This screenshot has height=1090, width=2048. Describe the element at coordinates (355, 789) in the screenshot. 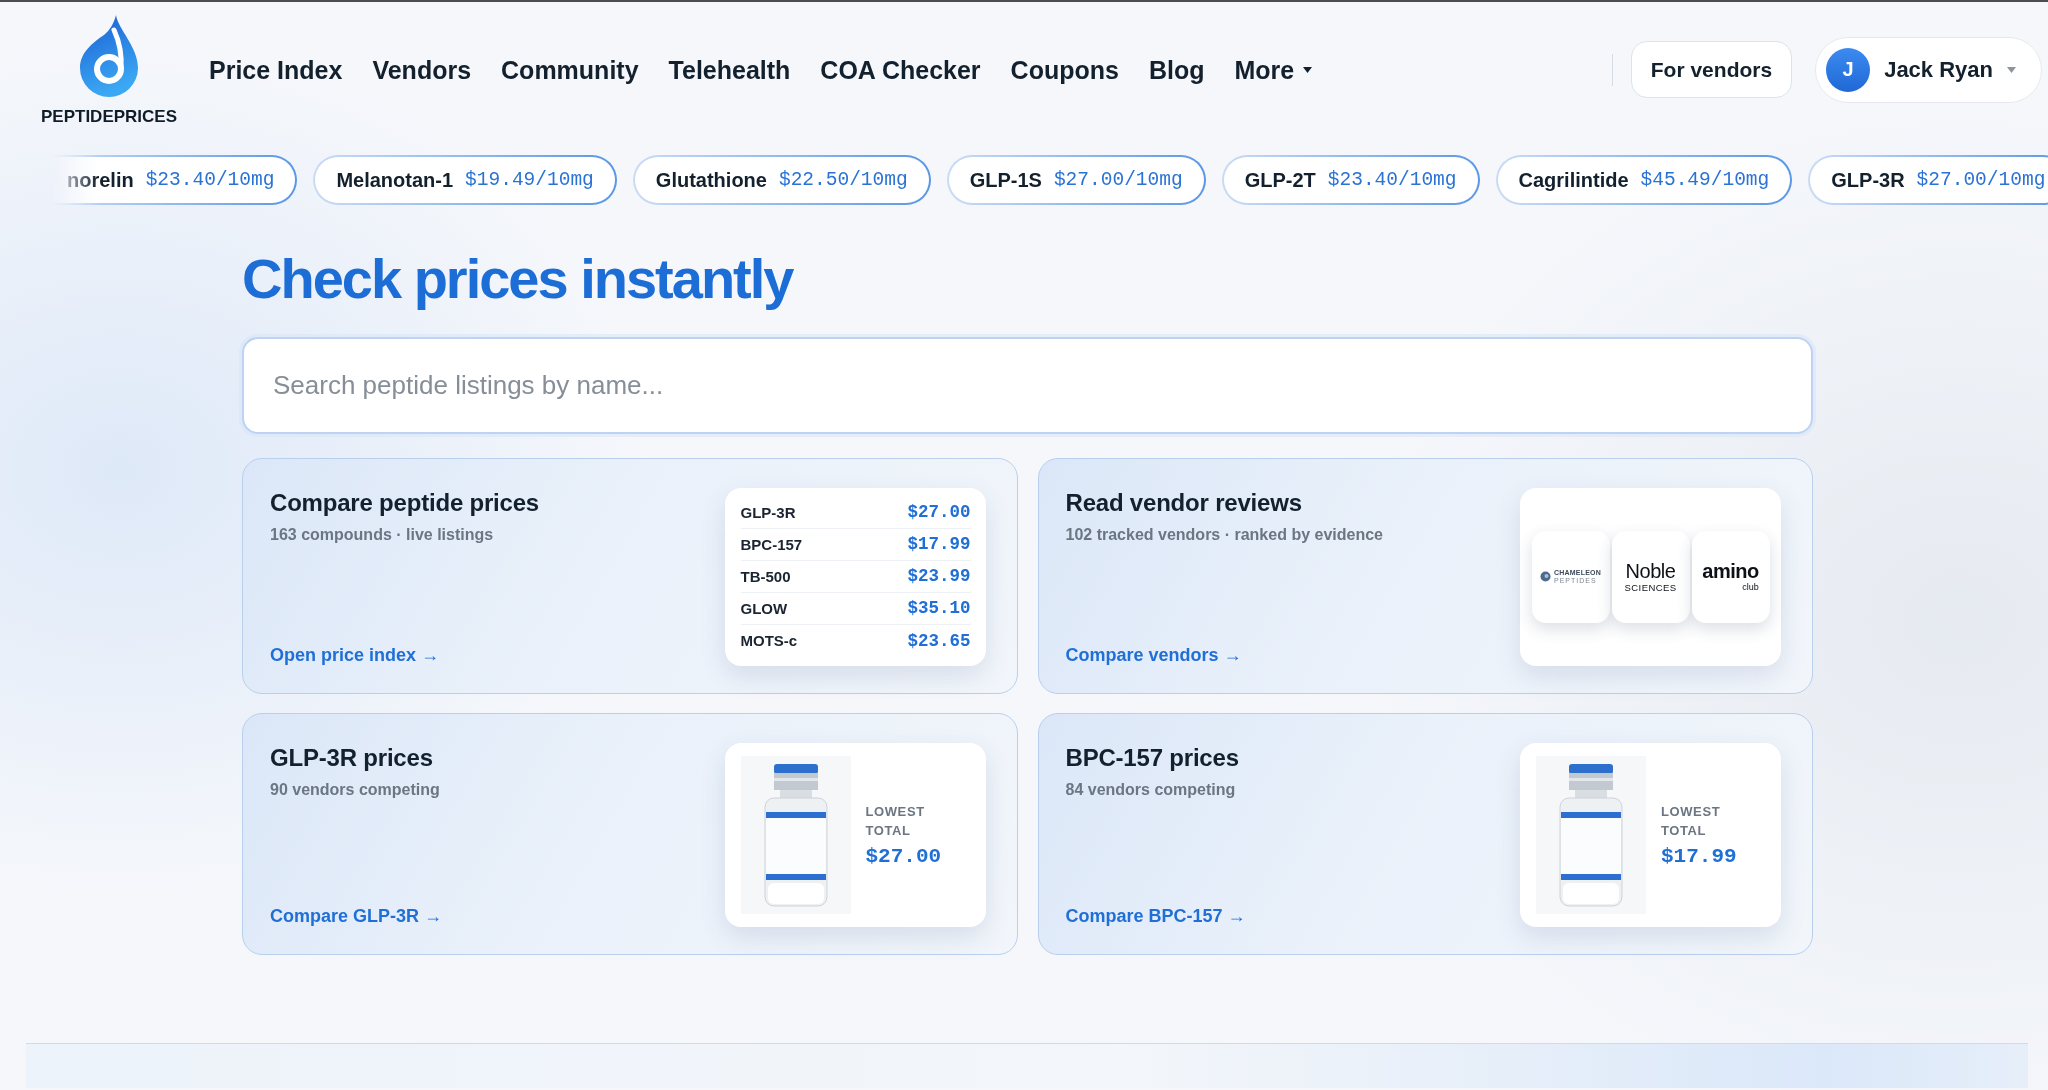

I see `card-subtitle: 90 vendors competing` at that location.